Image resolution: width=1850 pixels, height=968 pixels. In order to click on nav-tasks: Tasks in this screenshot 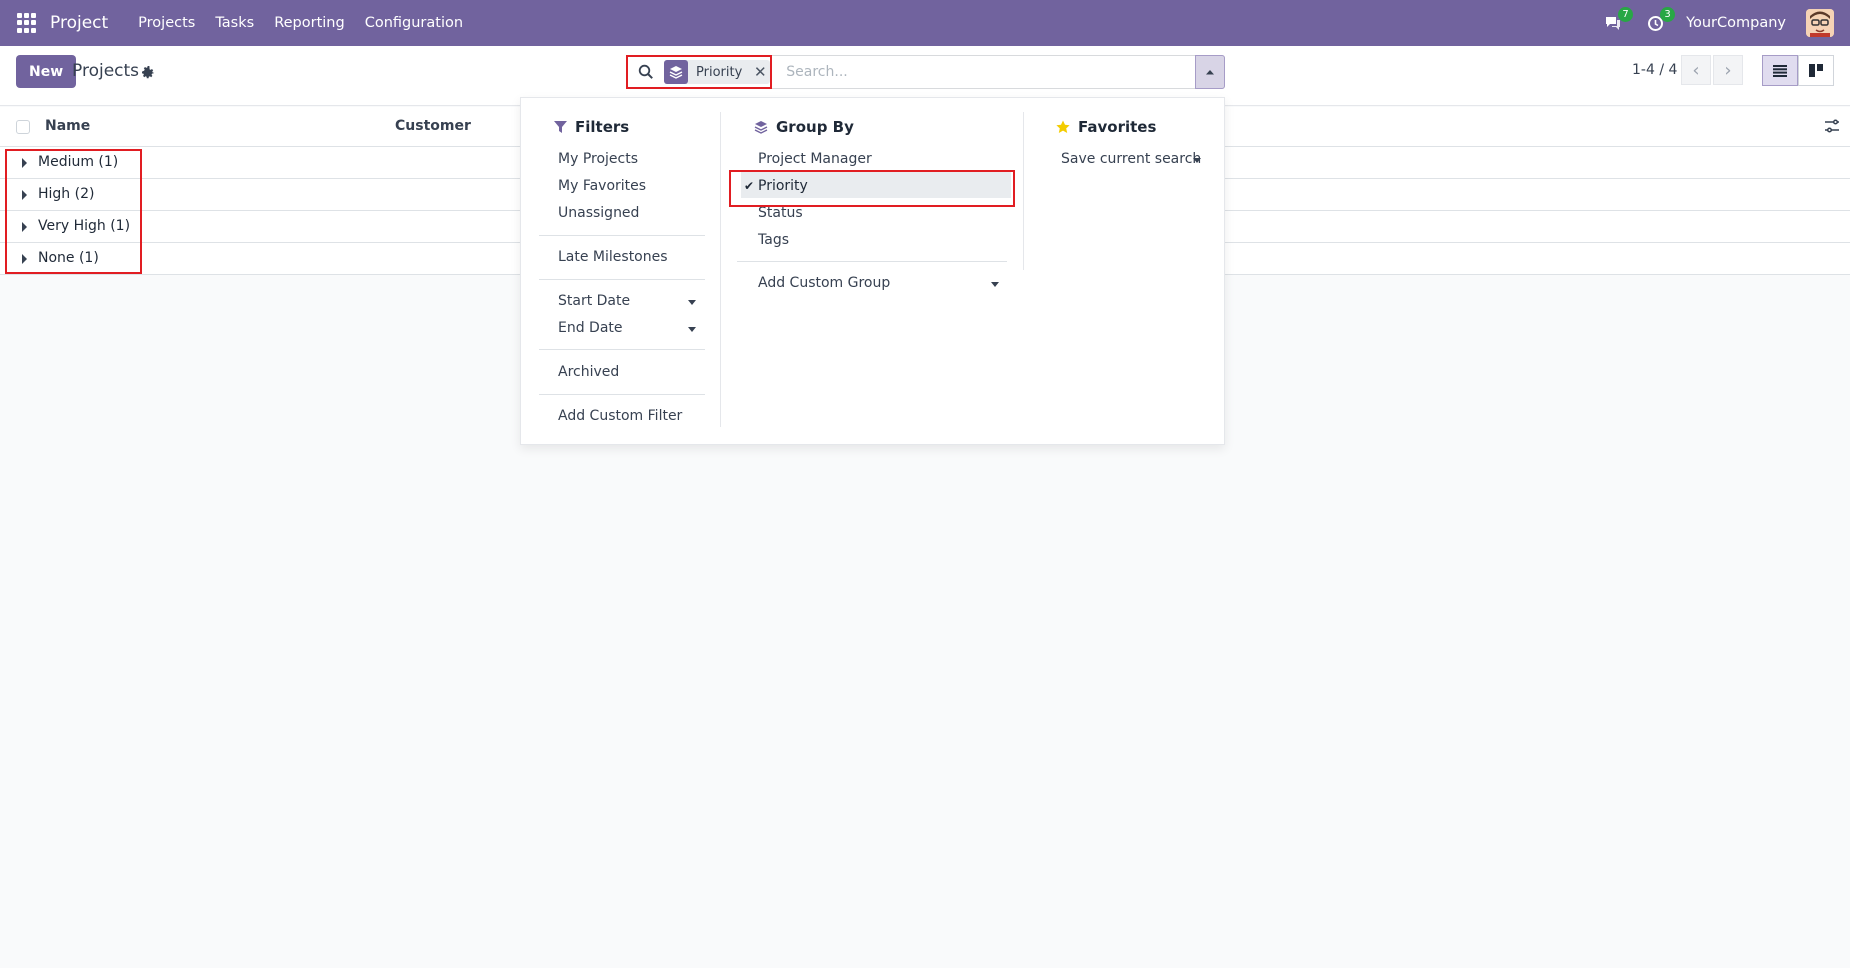, I will do `click(234, 23)`.